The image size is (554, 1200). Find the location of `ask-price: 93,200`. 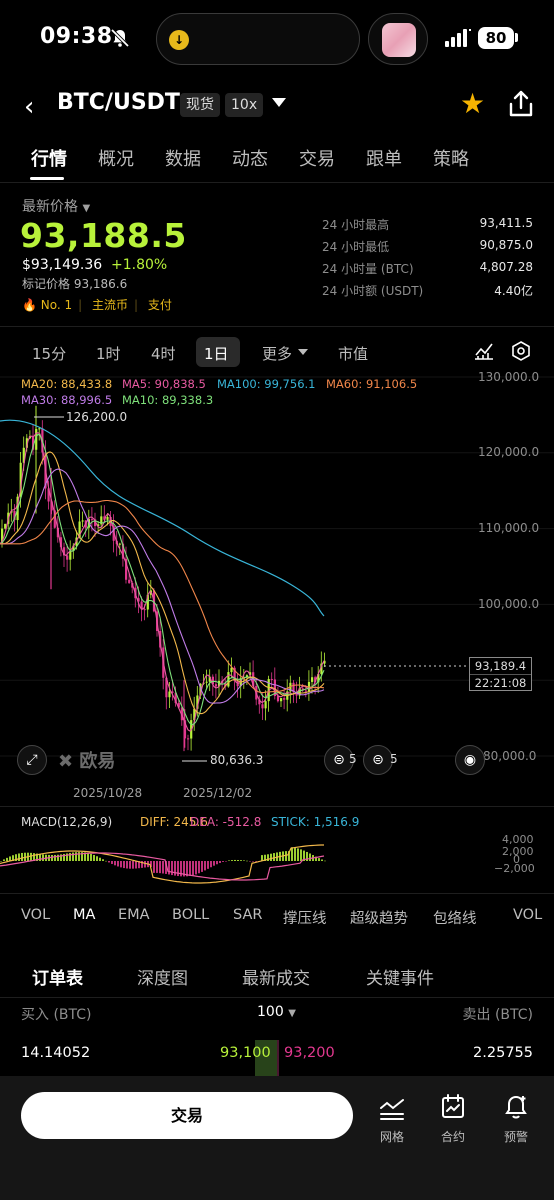

ask-price: 93,200 is located at coordinates (309, 1053).